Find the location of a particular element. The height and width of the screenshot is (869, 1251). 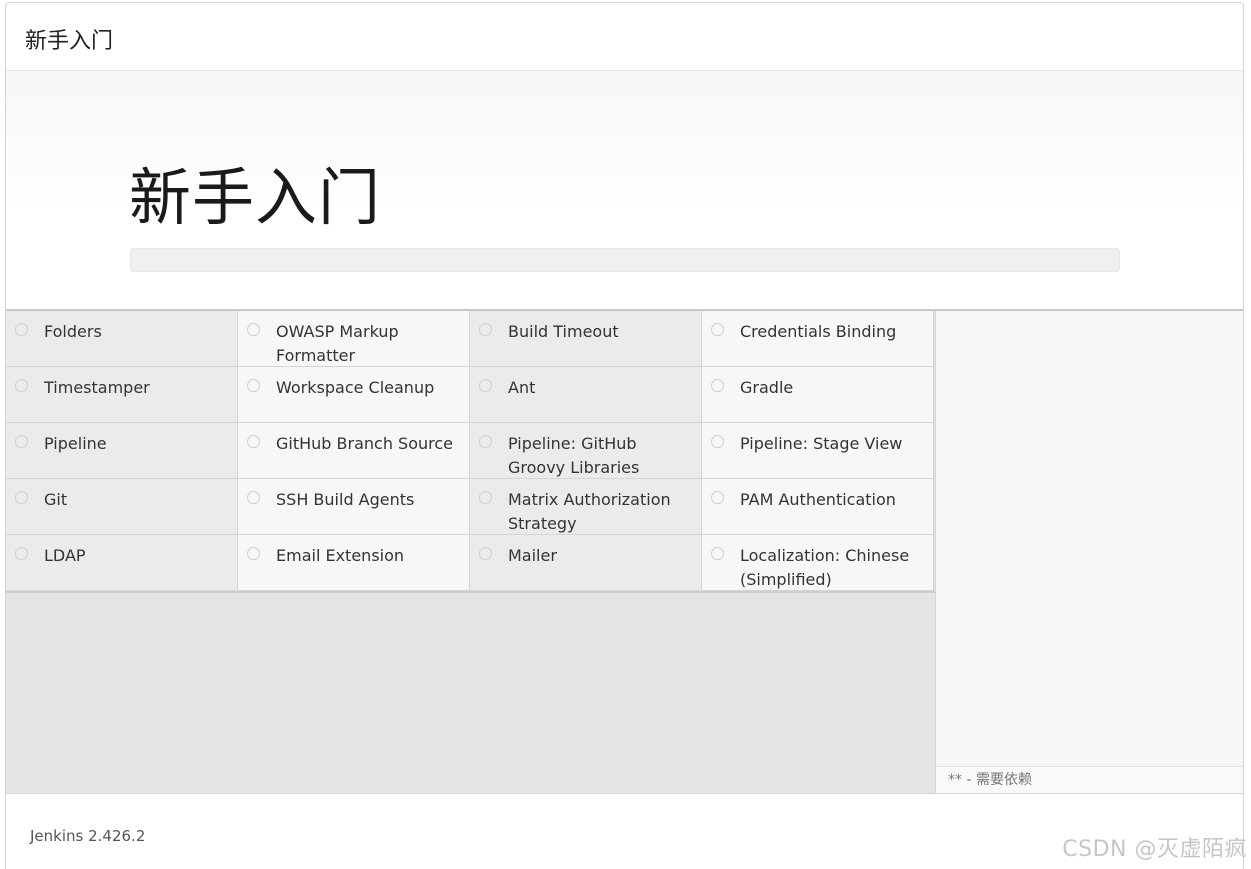

plugin-label: Workspace Cleanup is located at coordinates (355, 387).